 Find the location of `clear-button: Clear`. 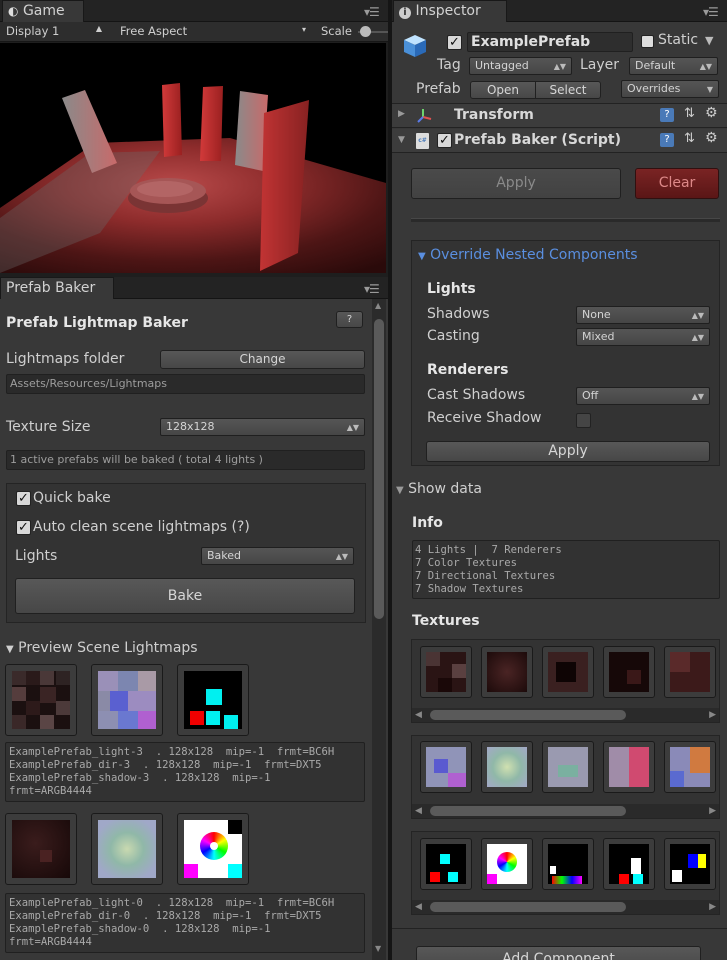

clear-button: Clear is located at coordinates (677, 183).